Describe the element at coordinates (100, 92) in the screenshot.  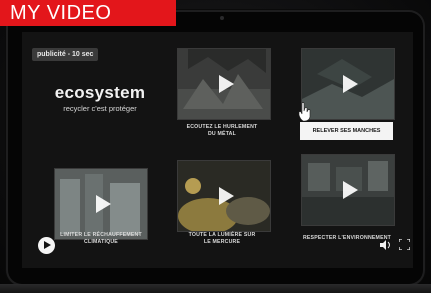
I see `brand-name: ecosystem` at that location.